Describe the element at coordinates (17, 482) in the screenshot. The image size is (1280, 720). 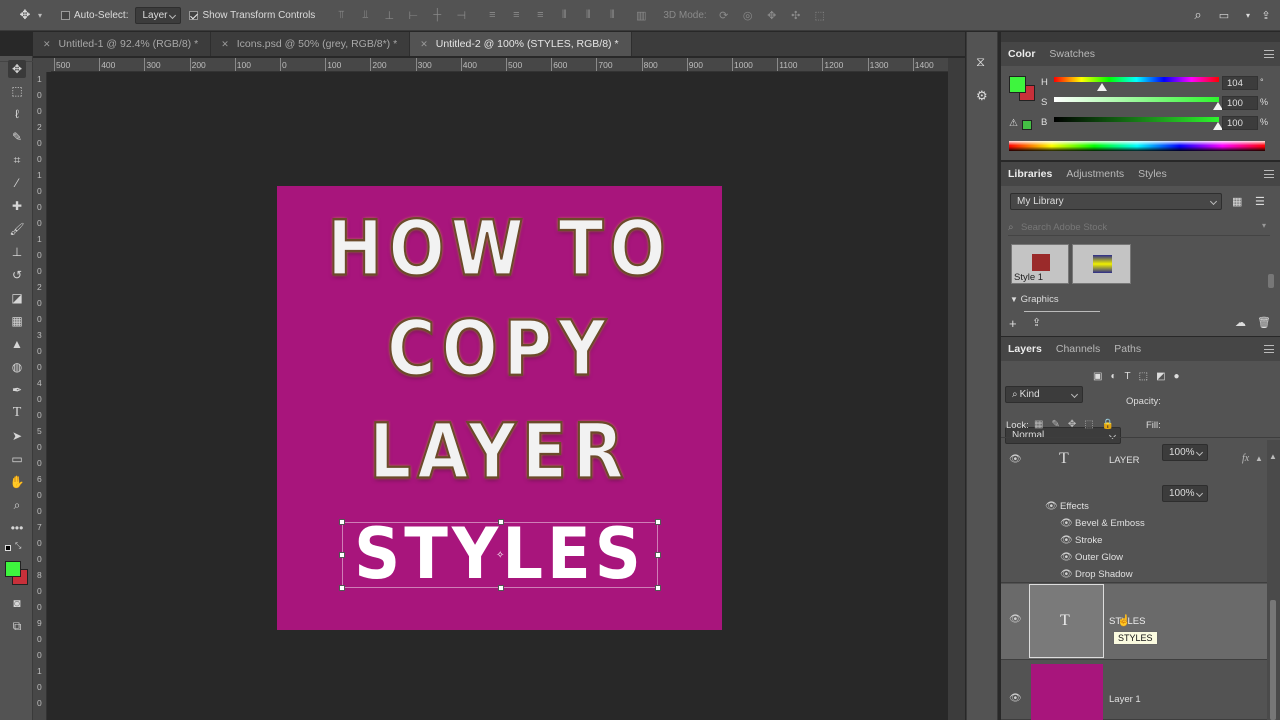
I see `hand-tool-icon: ✋` at that location.